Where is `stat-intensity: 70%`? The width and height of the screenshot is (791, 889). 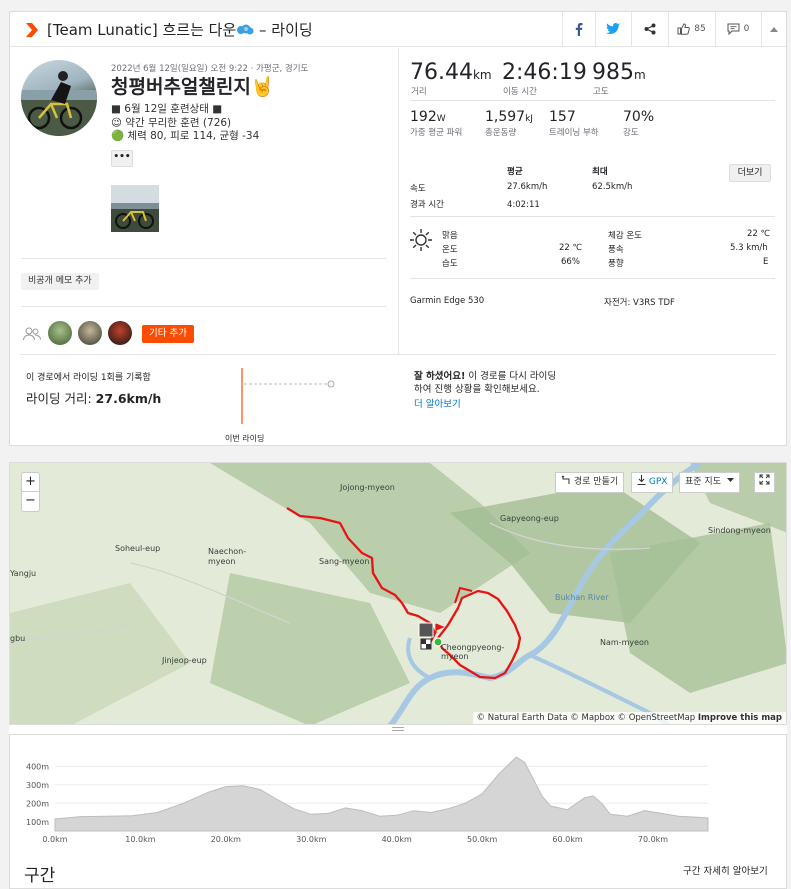
stat-intensity: 70% is located at coordinates (639, 117).